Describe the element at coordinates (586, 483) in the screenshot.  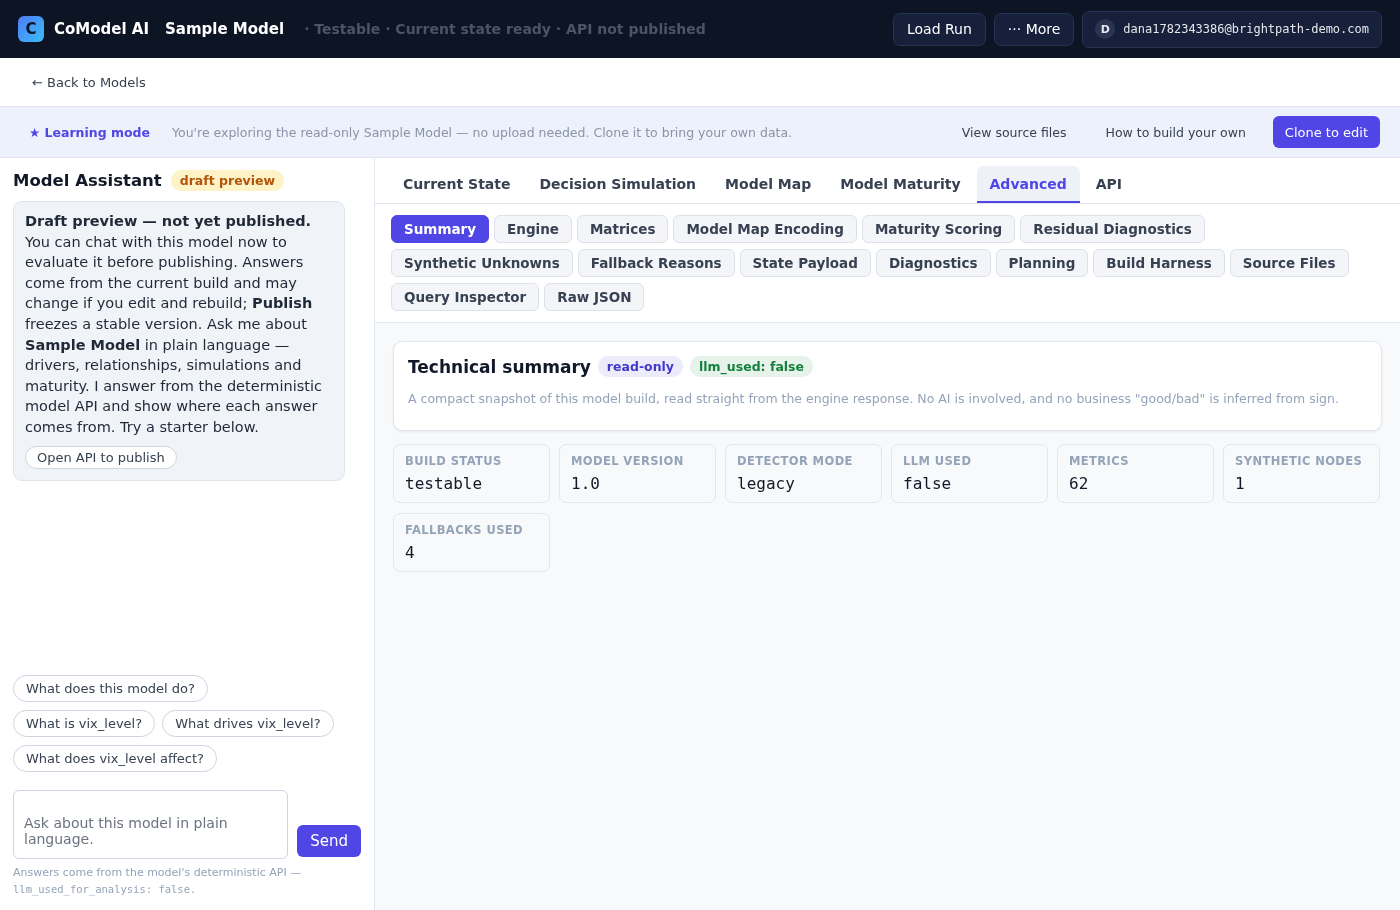
I see `stat-value: 1.0` at that location.